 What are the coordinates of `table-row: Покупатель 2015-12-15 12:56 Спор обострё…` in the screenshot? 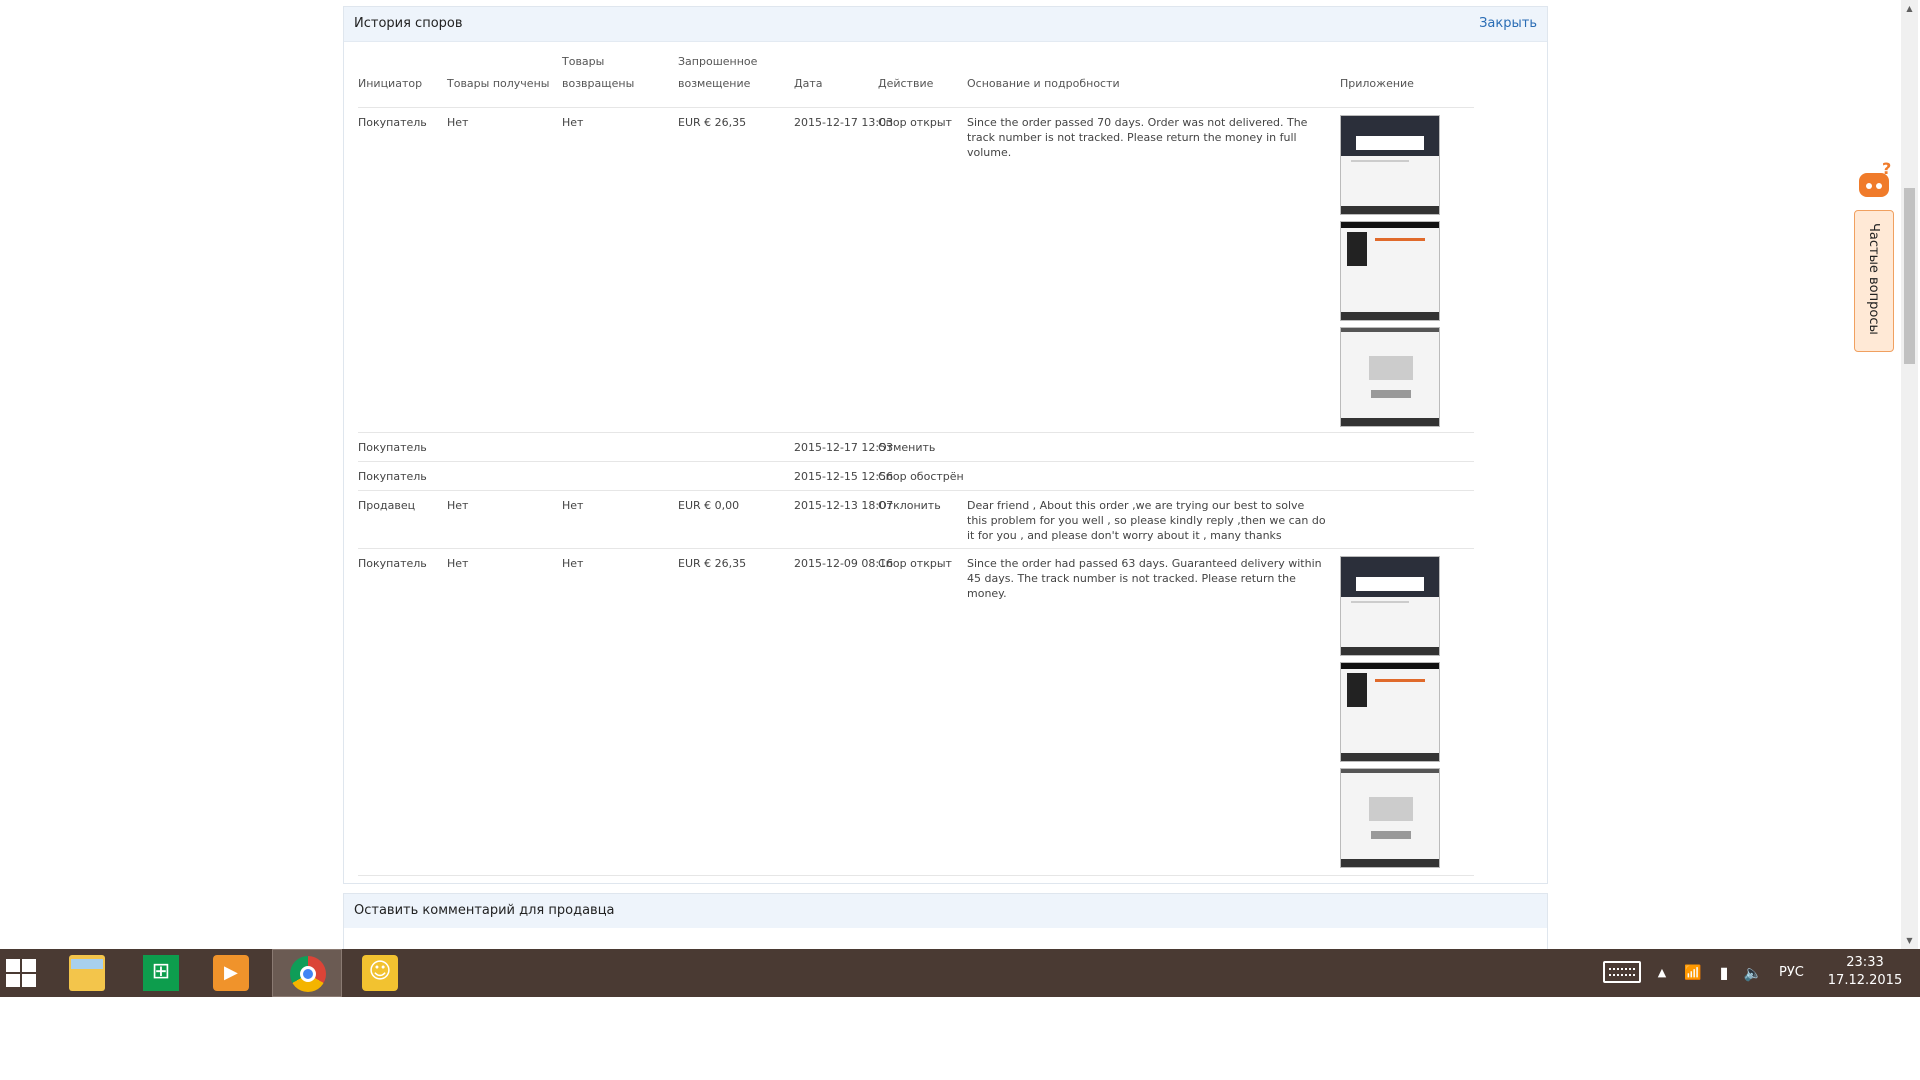 It's located at (916, 476).